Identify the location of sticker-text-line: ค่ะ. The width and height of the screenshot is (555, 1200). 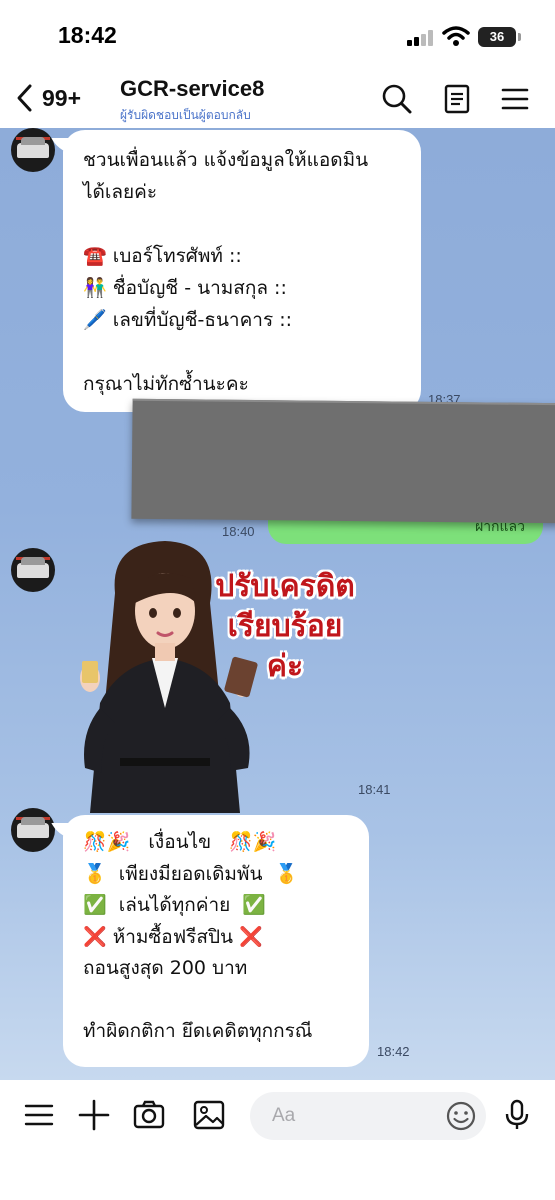
(285, 666).